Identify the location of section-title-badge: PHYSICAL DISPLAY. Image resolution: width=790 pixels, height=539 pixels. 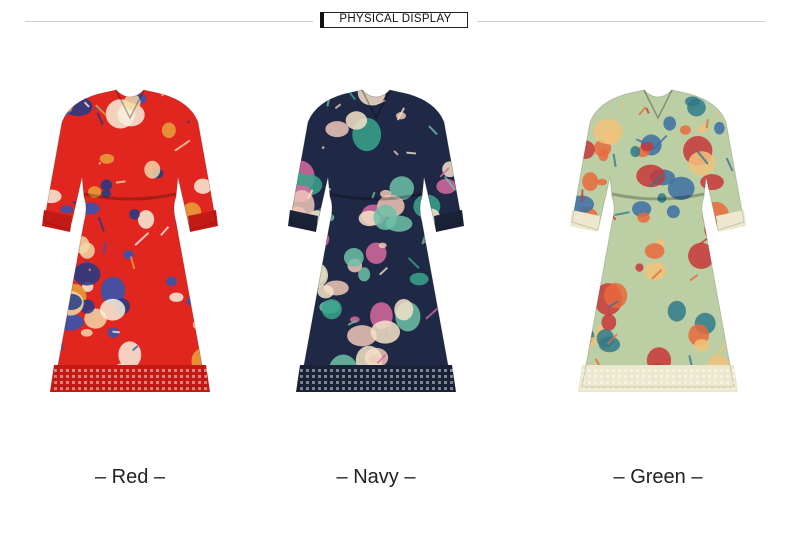
(394, 20).